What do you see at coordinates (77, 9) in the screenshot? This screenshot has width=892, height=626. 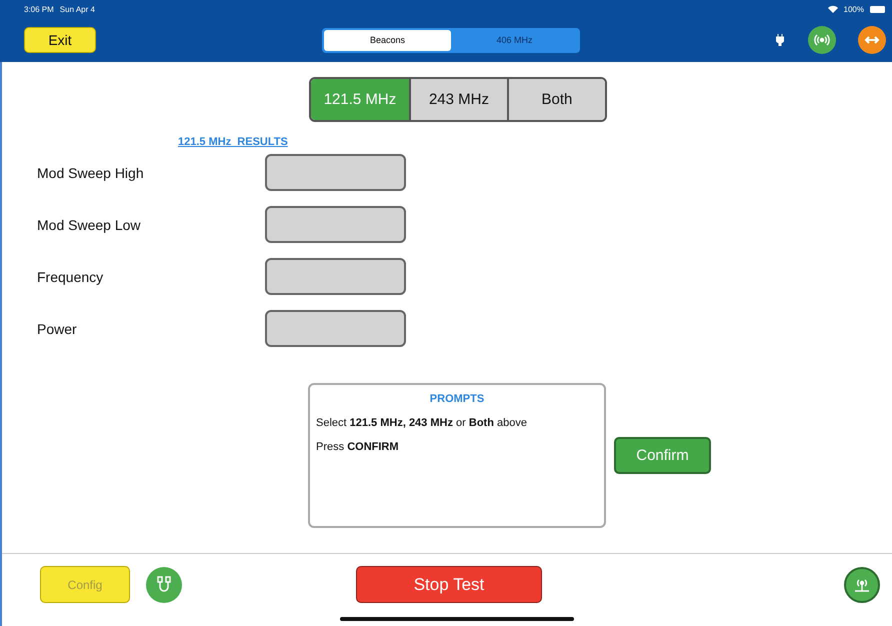 I see `status-date: Sun Apr 4` at bounding box center [77, 9].